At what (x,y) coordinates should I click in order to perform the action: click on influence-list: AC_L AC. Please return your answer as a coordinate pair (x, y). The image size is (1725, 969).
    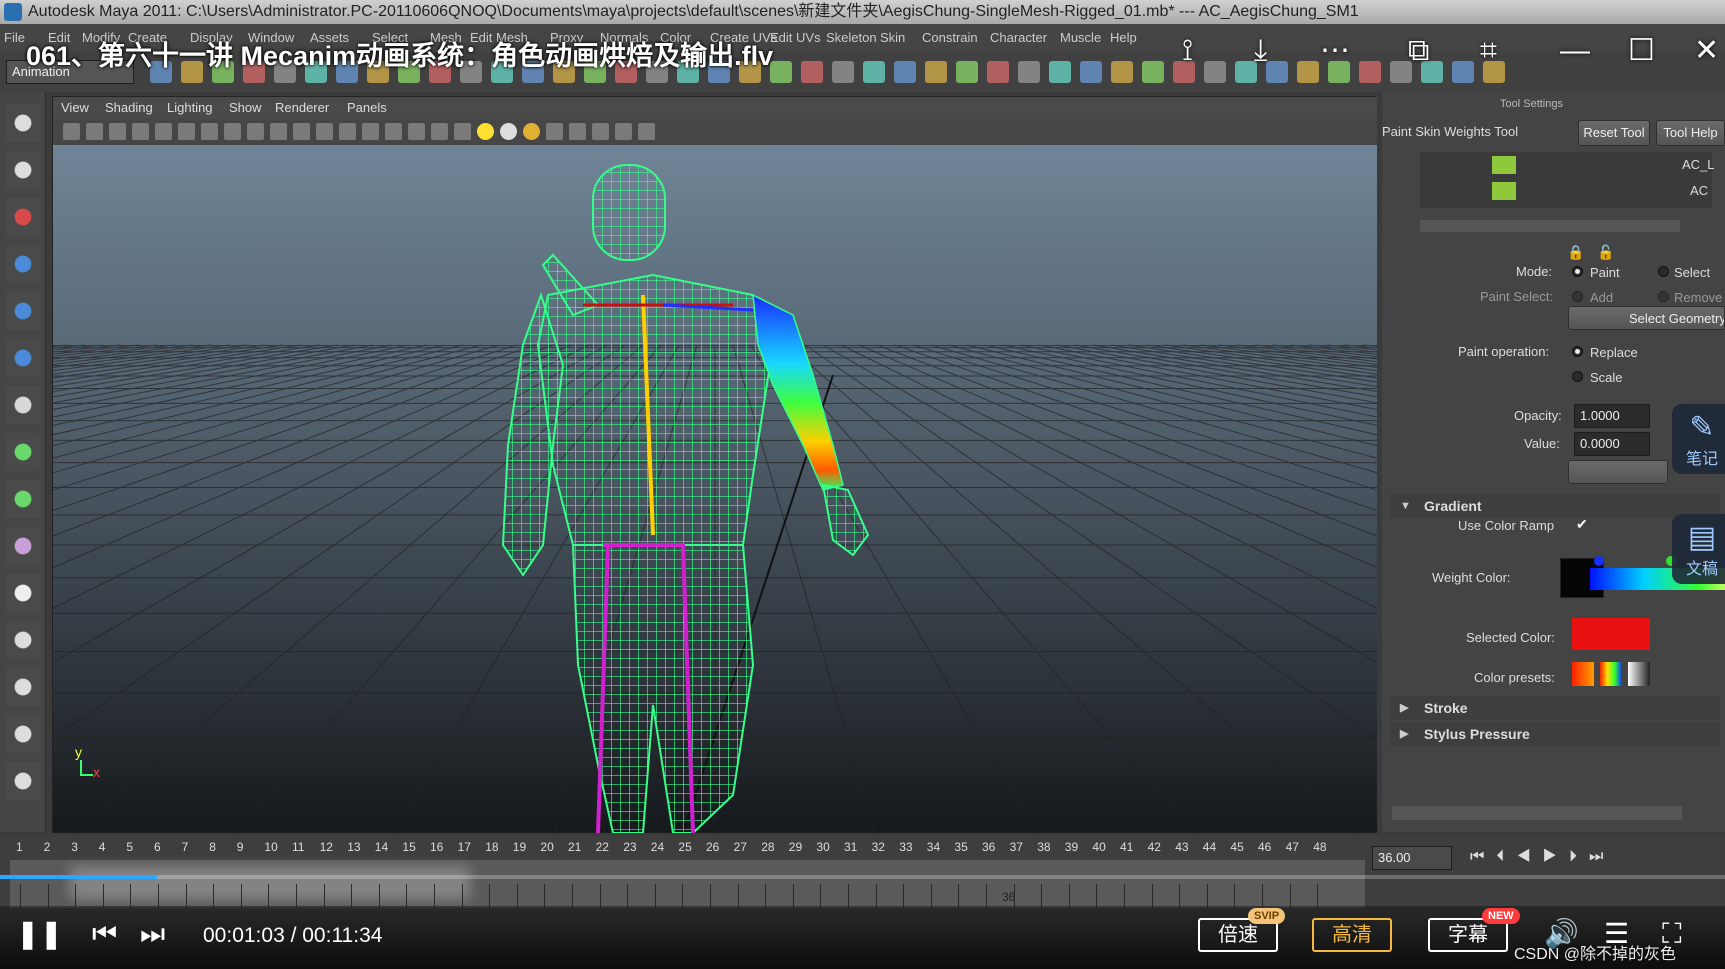
    Looking at the image, I should click on (1567, 180).